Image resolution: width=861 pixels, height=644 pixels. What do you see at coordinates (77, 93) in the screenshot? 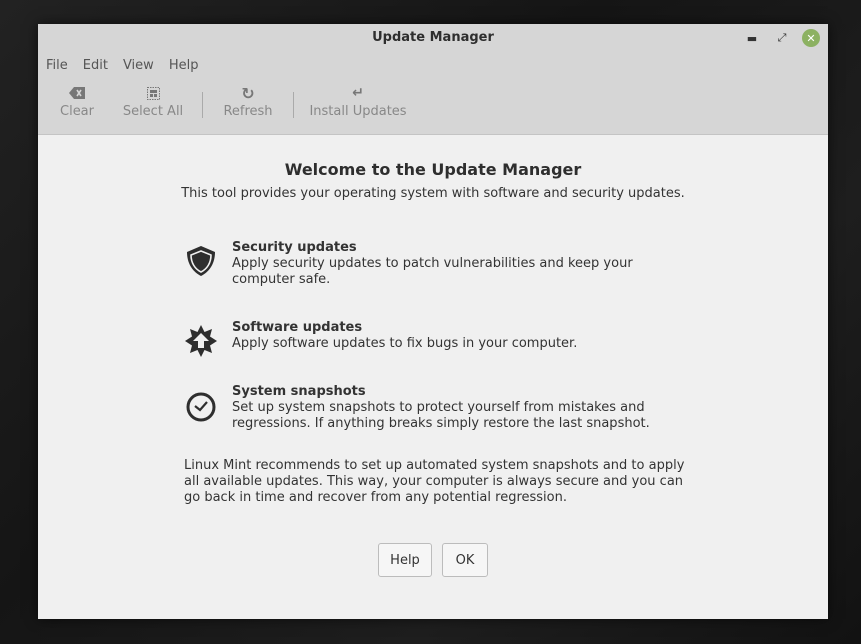
I see `backspace-icon` at bounding box center [77, 93].